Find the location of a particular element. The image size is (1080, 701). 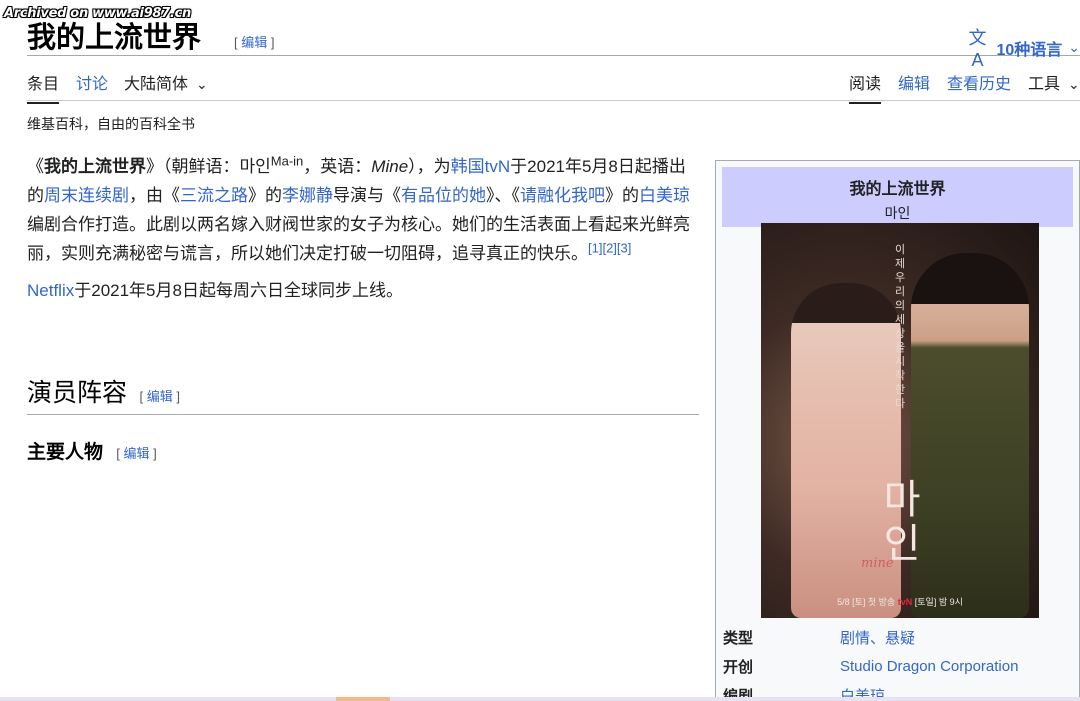

english-title: Mine is located at coordinates (390, 166).